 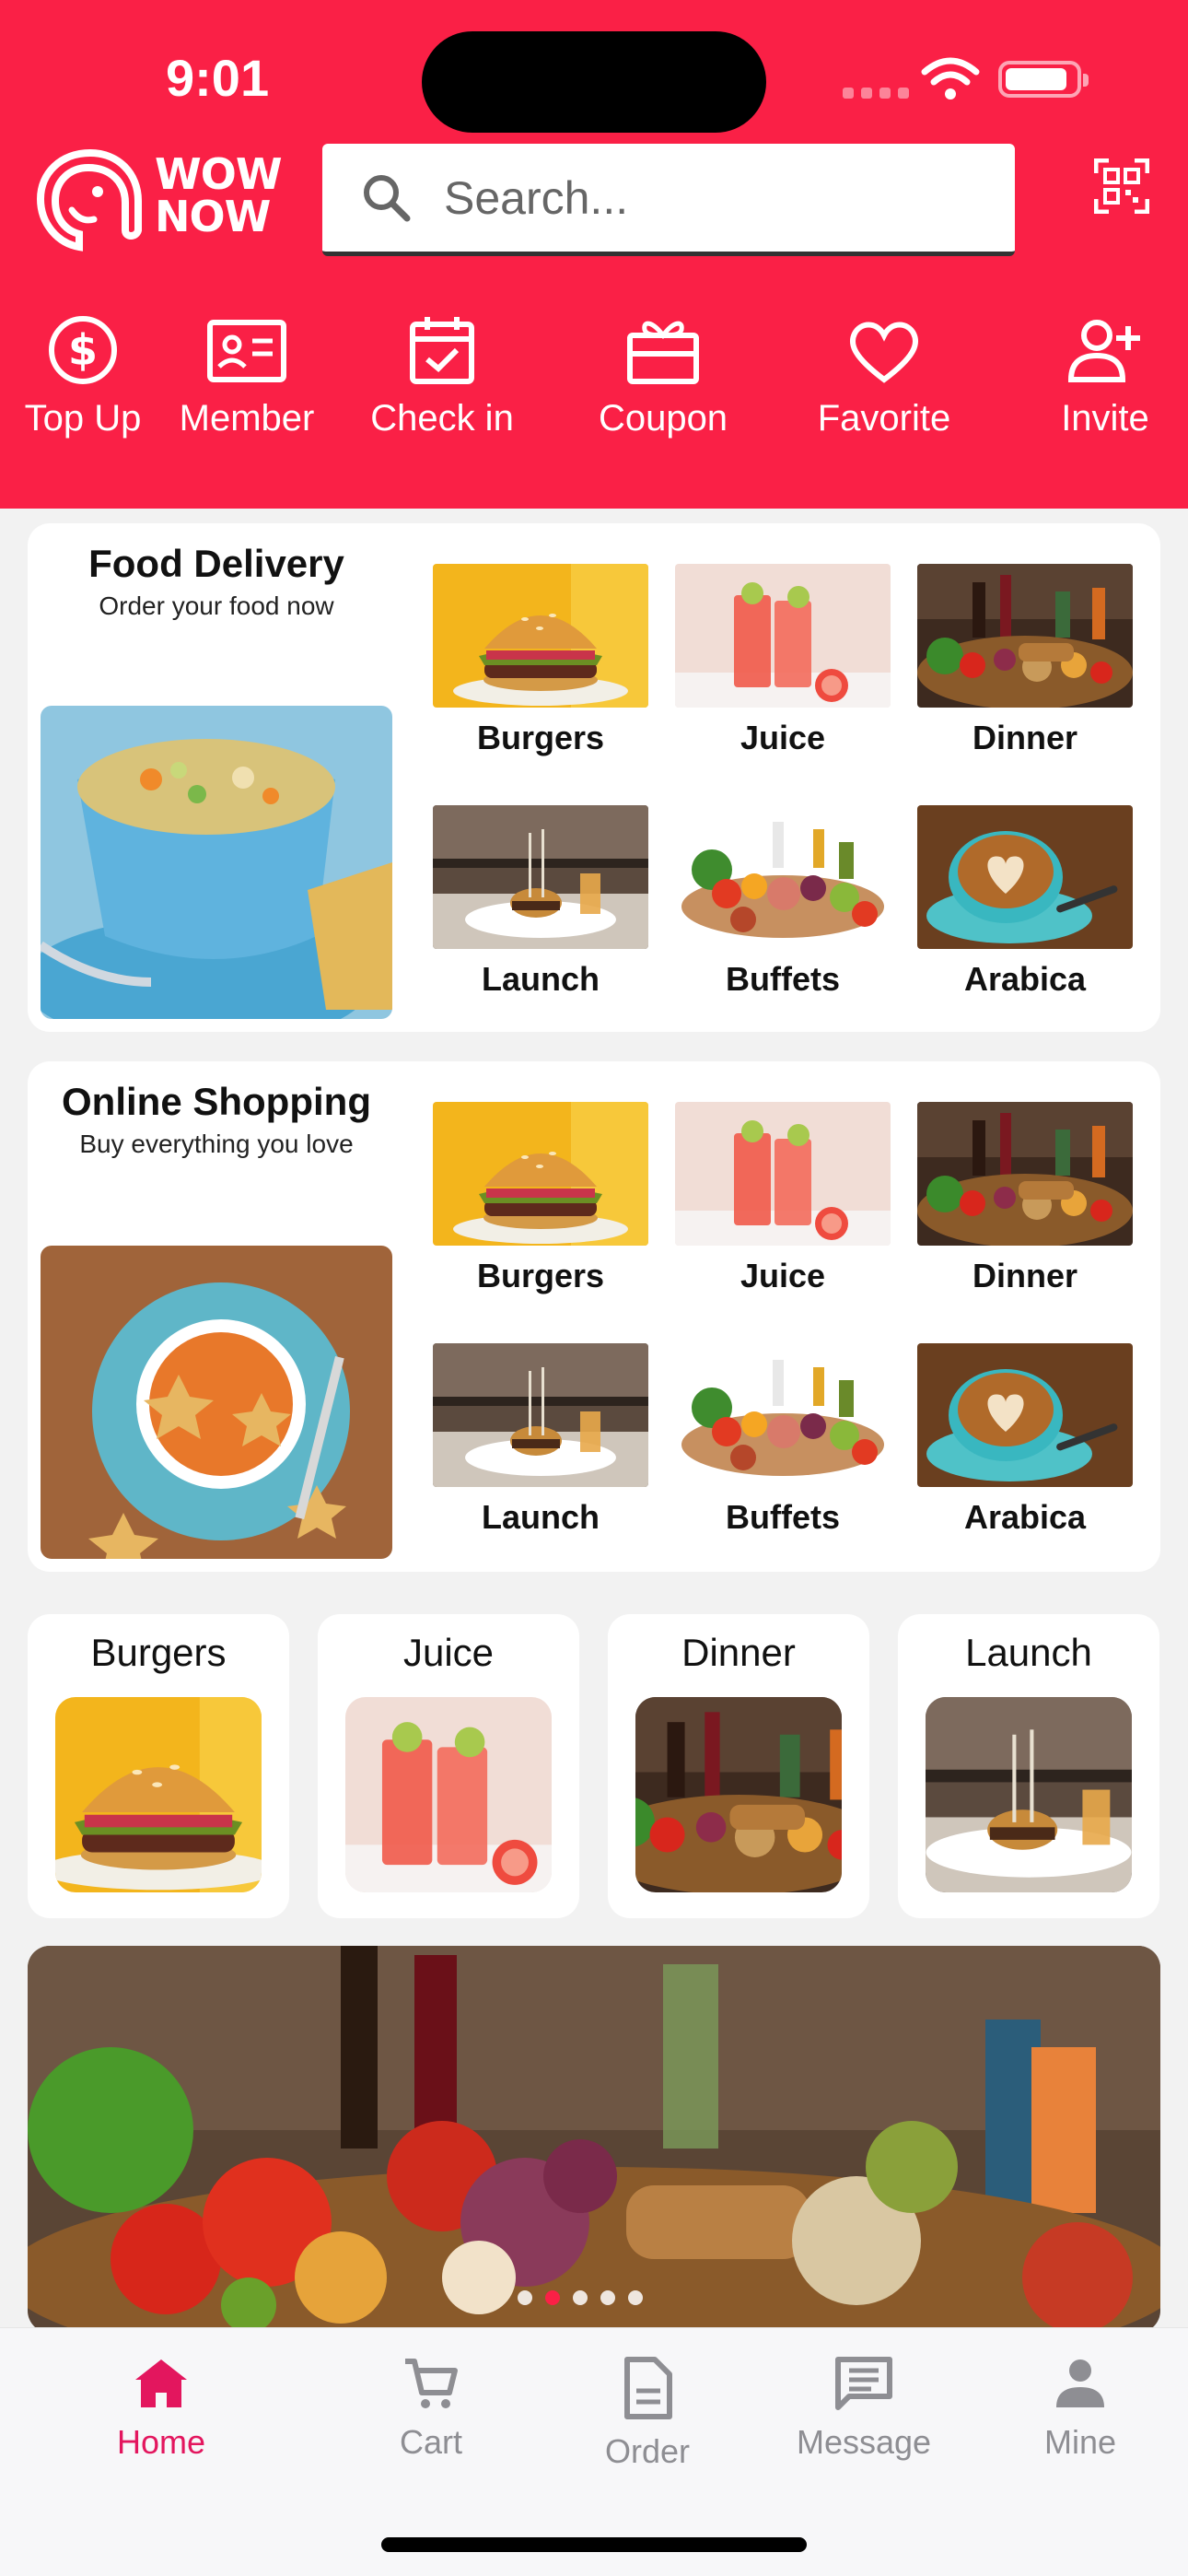 I want to click on mini-card-juice: Juice, so click(x=448, y=1766).